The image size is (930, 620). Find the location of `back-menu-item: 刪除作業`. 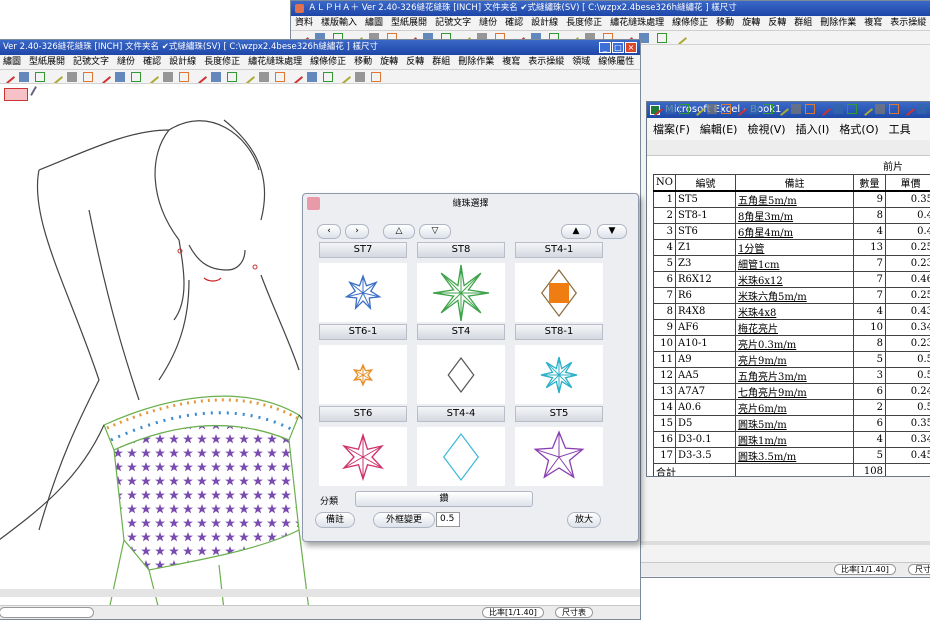

back-menu-item: 刪除作業 is located at coordinates (838, 23).